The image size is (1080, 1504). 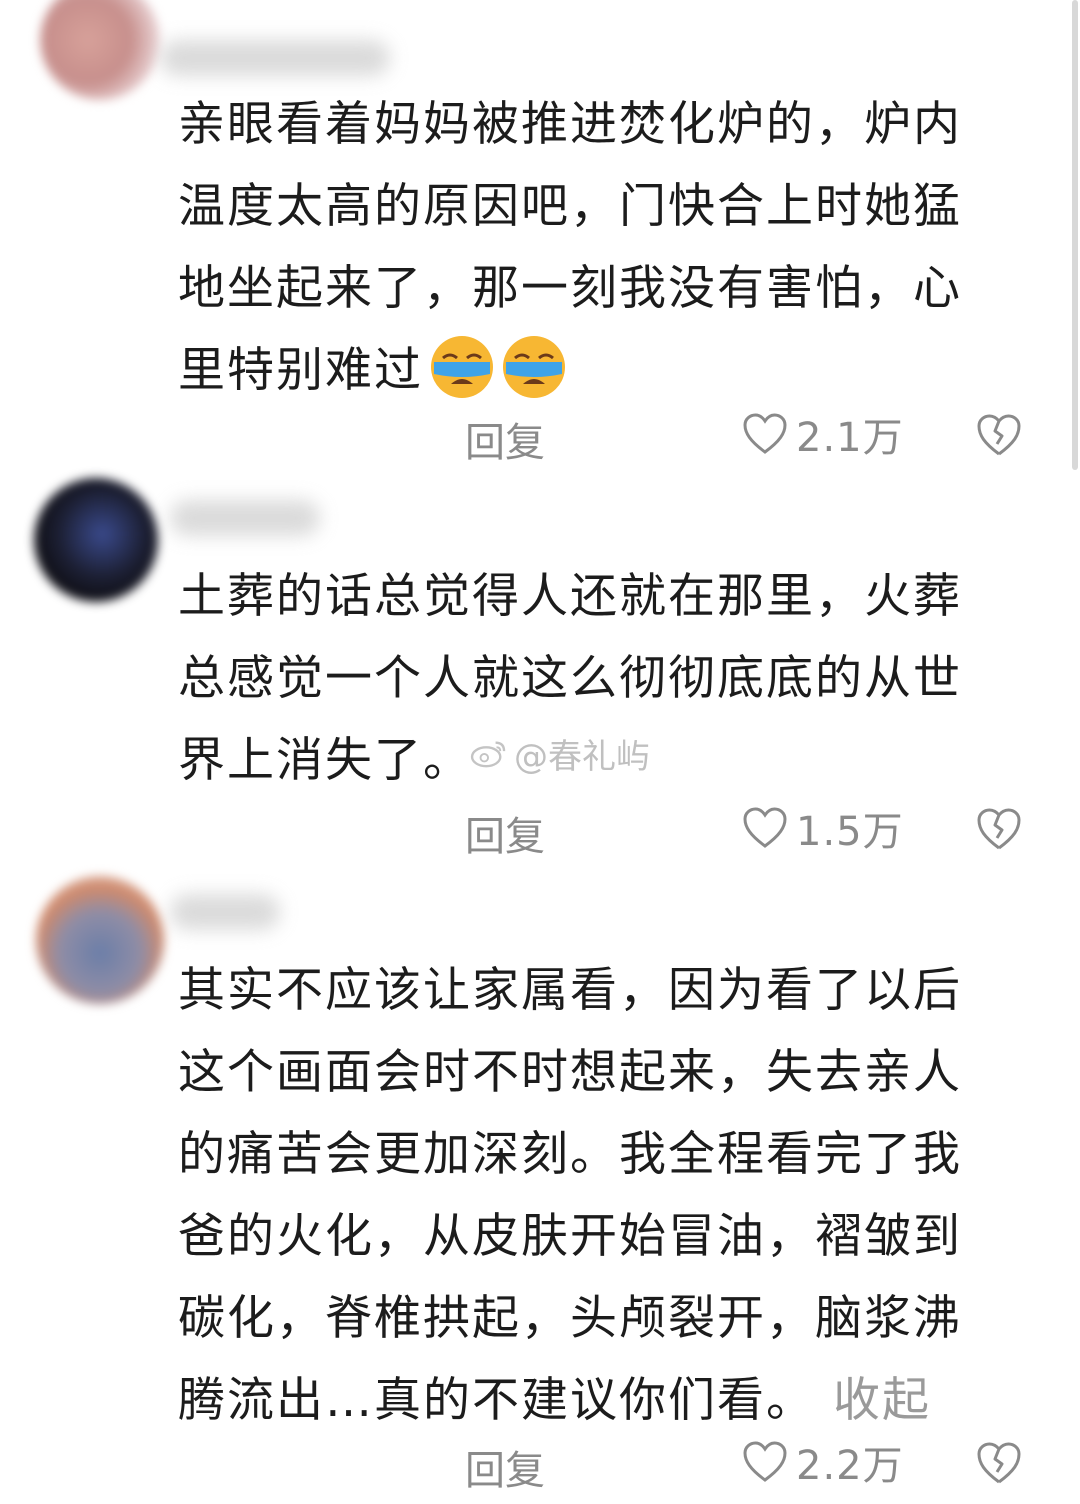 I want to click on watermark-text: @春礼屿, so click(x=582, y=756).